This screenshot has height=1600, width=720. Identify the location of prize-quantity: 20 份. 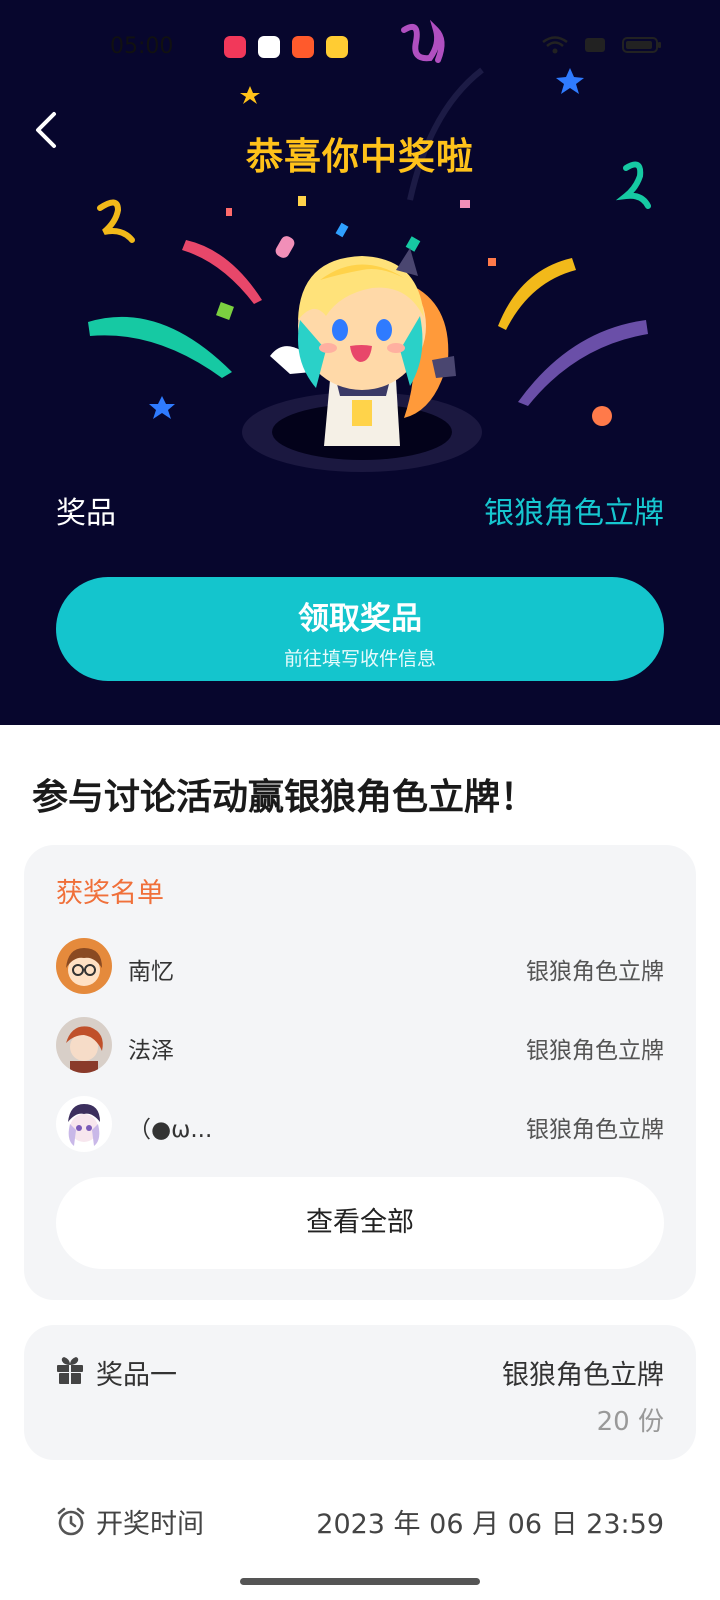
(630, 1422).